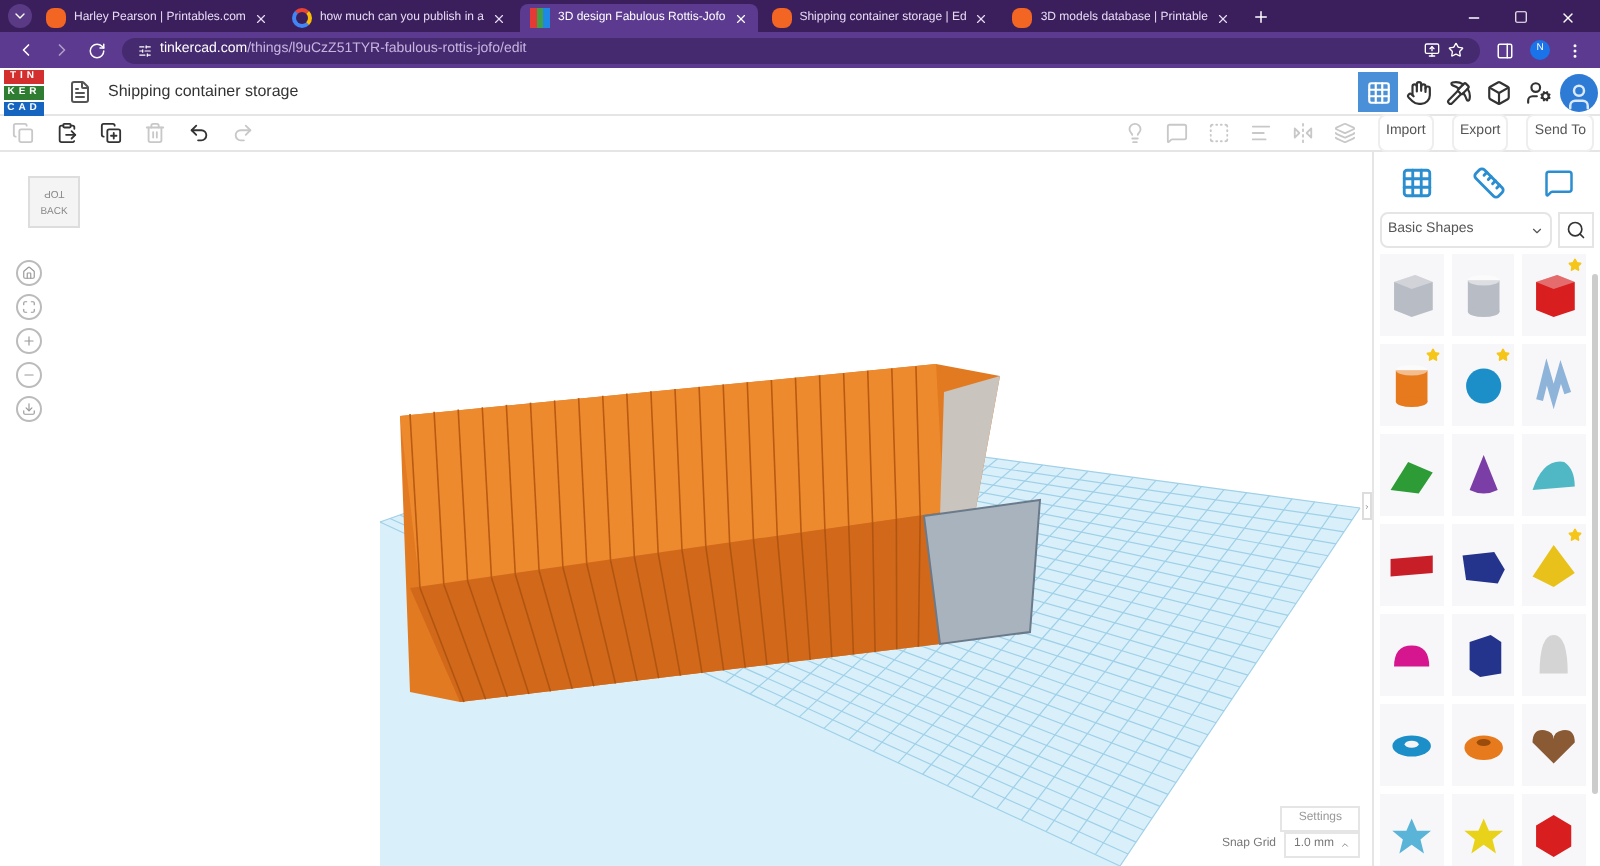  I want to click on account-avatar, so click(1579, 92).